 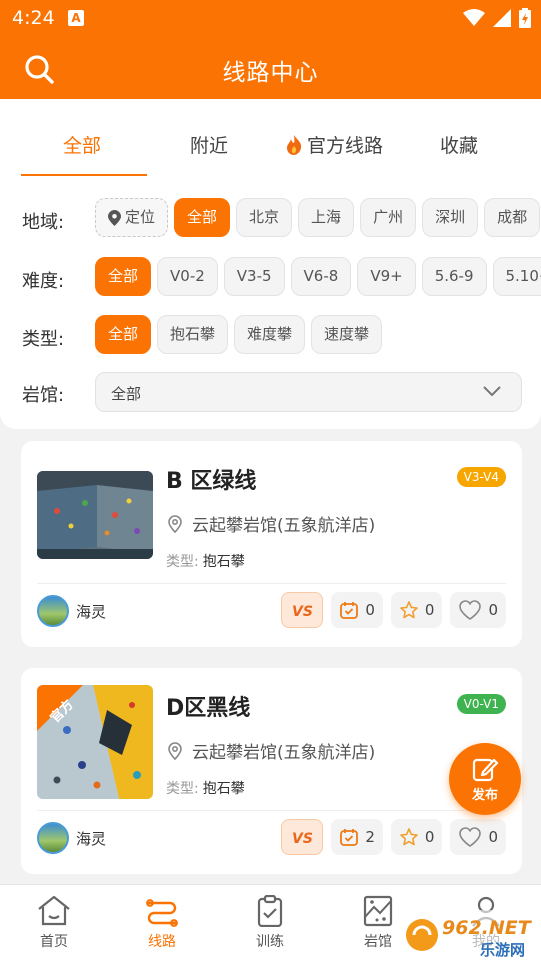 I want to click on region-chip-shanghai: 上海, so click(x=326, y=217).